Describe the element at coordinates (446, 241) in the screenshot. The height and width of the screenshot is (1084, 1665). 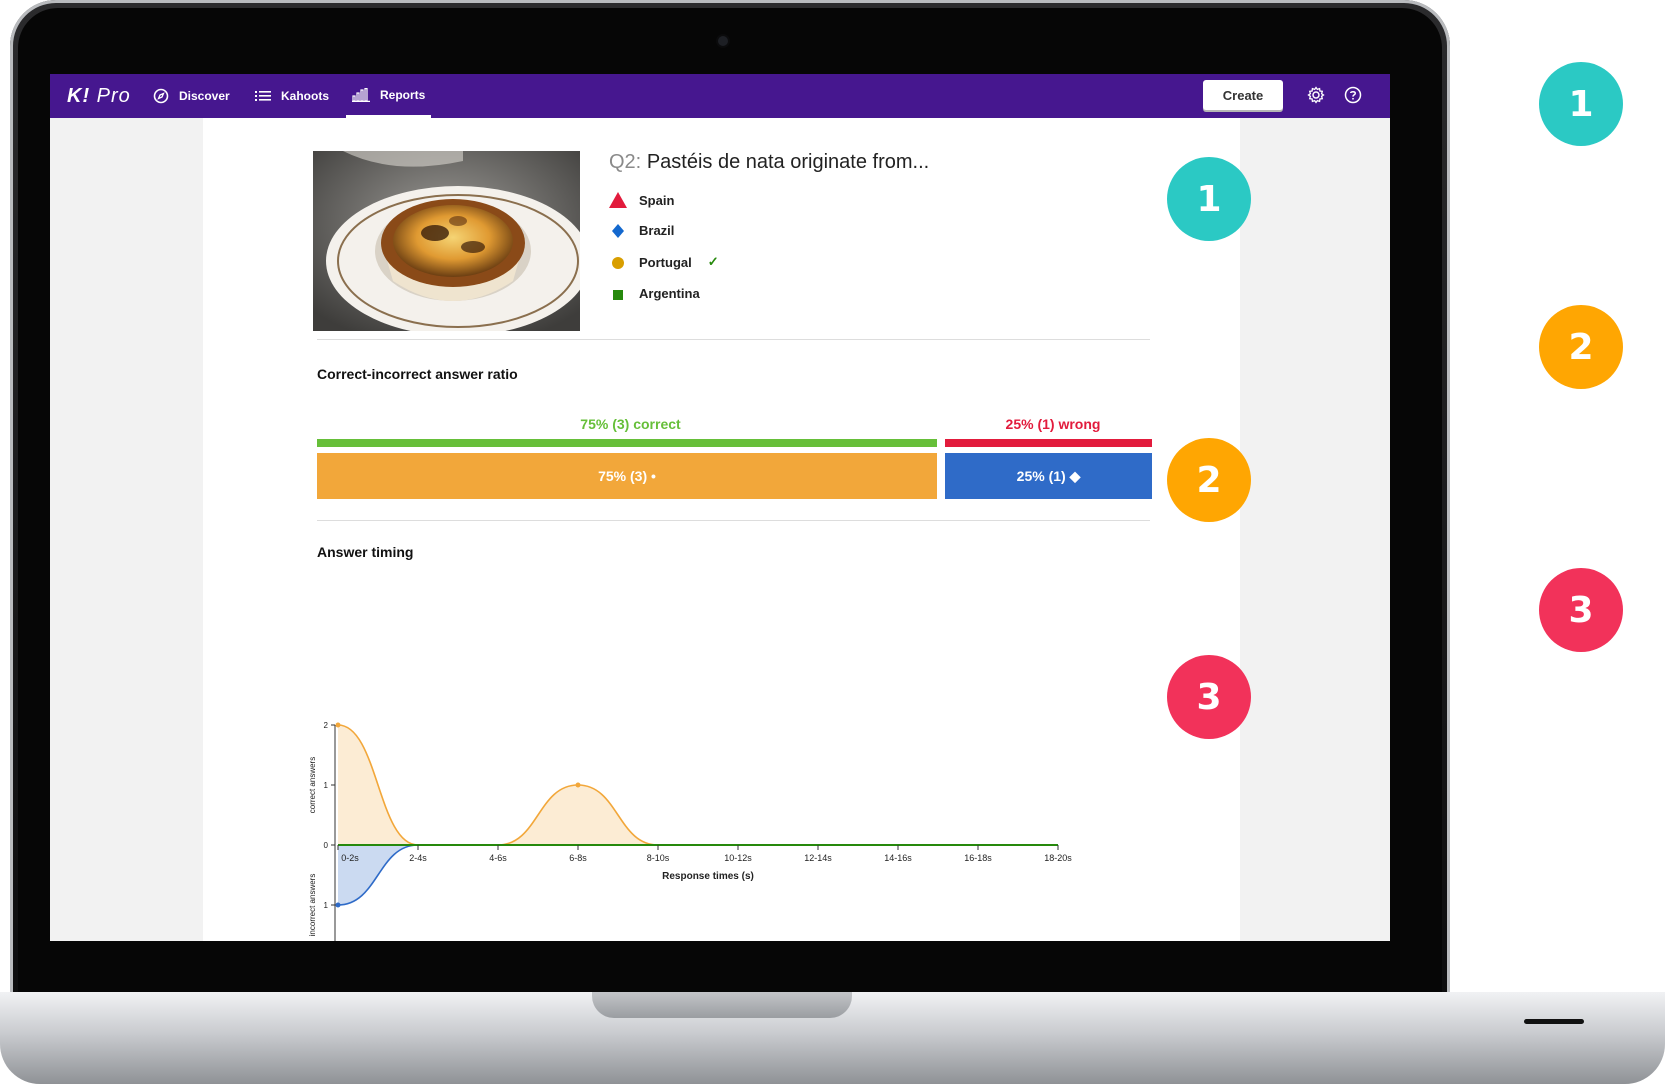
I see `question-image` at that location.